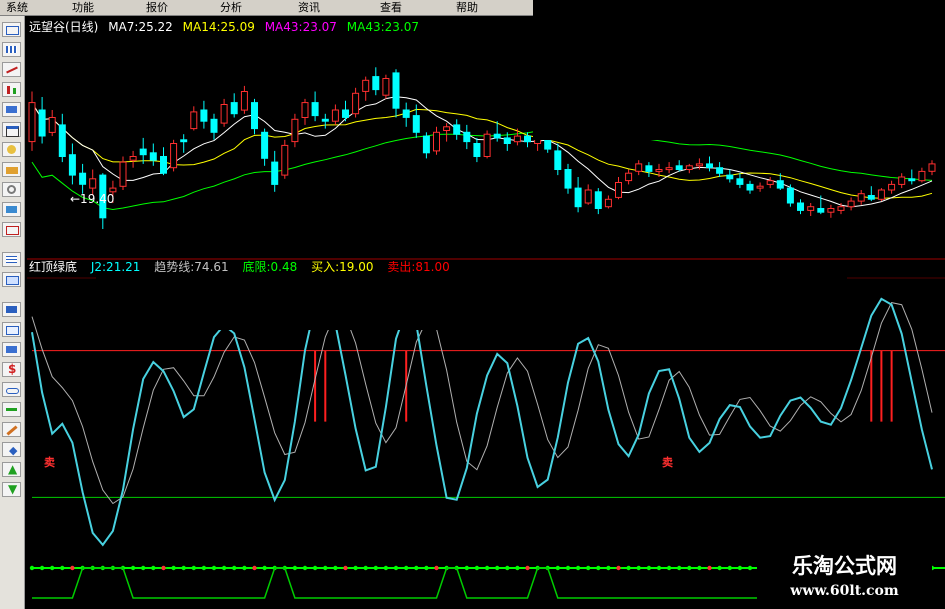 The width and height of the screenshot is (945, 609). What do you see at coordinates (157, 7) in the screenshot?
I see `menu-quote: 报价` at bounding box center [157, 7].